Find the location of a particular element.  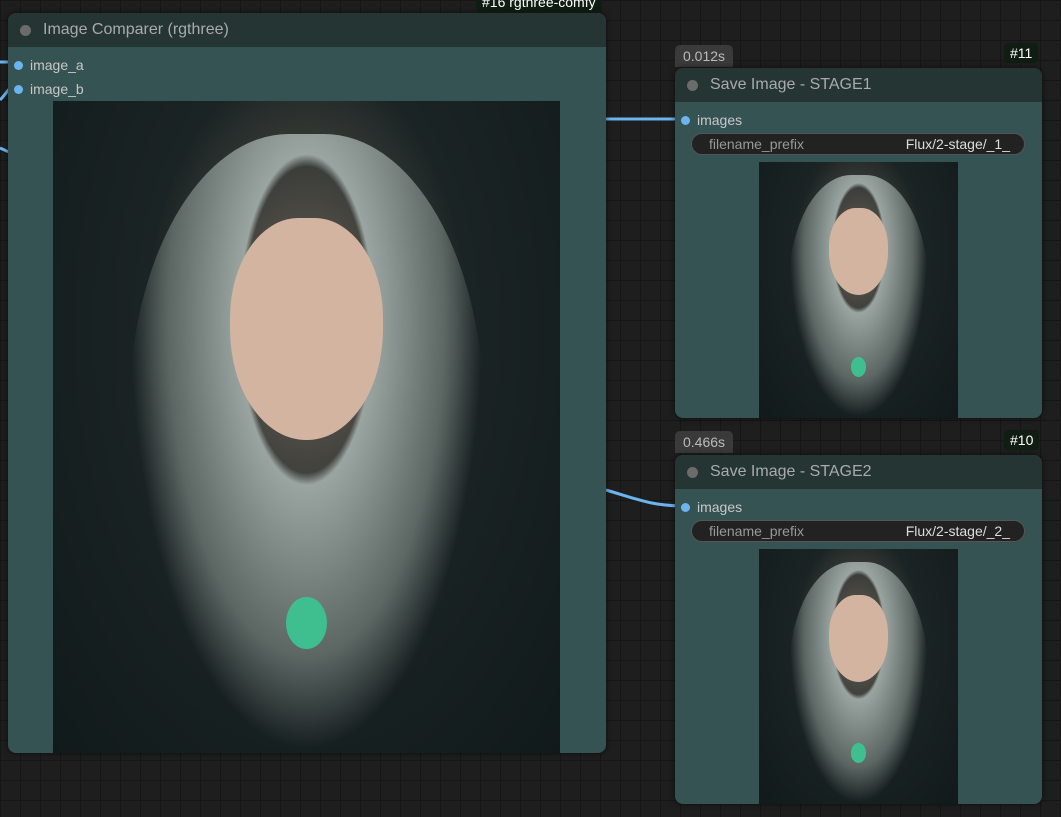

filename-prefix-widget: filename_prefix Flux/2-stage/_2_ is located at coordinates (858, 531).